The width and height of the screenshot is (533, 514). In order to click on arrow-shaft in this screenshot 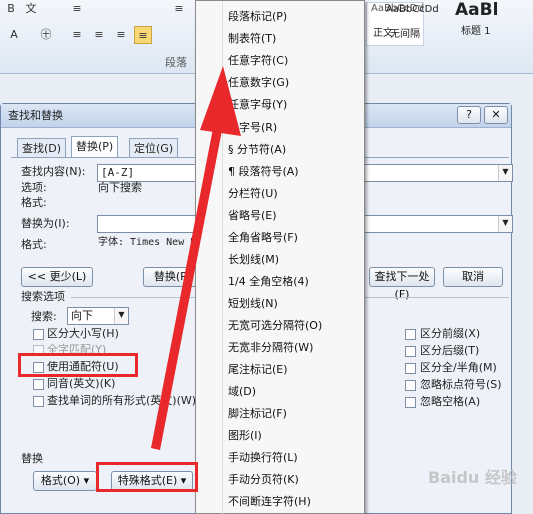, I will do `click(187, 284)`.